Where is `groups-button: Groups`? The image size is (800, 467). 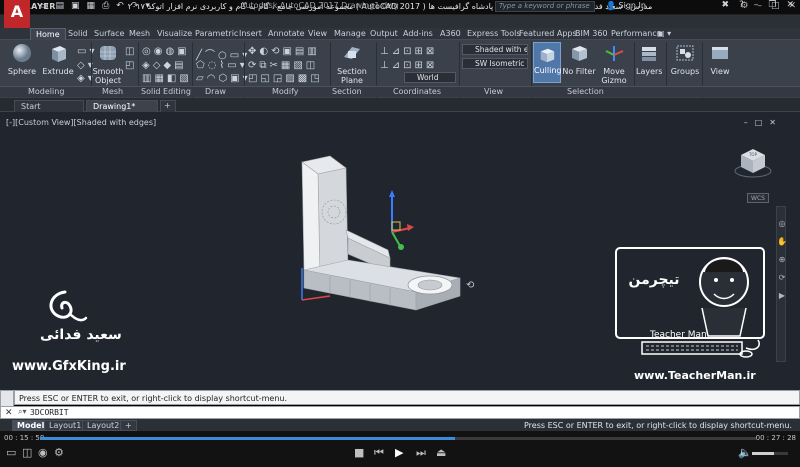
groups-button: Groups is located at coordinates (685, 59).